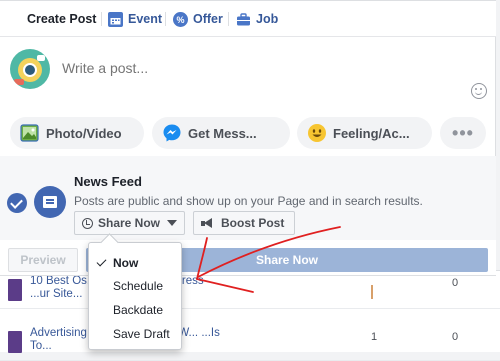 This screenshot has width=500, height=361. What do you see at coordinates (30, 133) in the screenshot?
I see `photo-icon` at bounding box center [30, 133].